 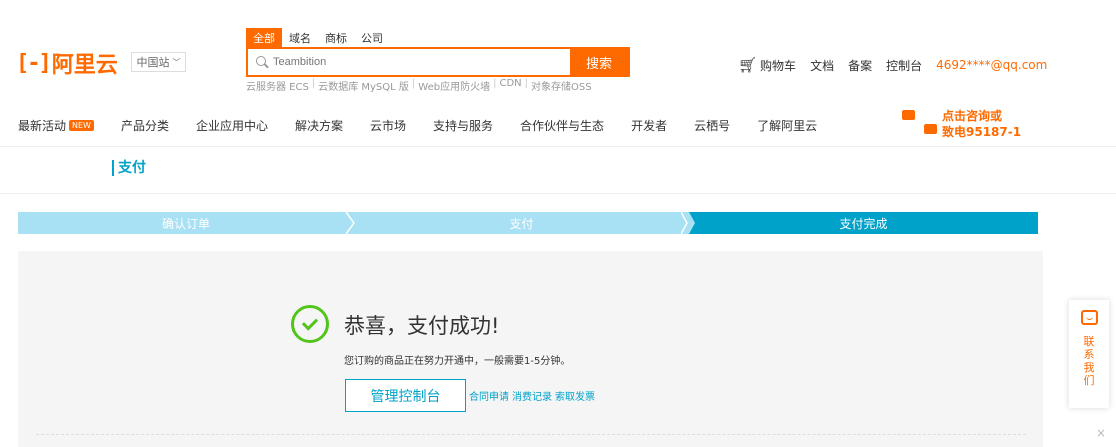 I want to click on contract-apply-link: 合同申请, so click(x=489, y=395).